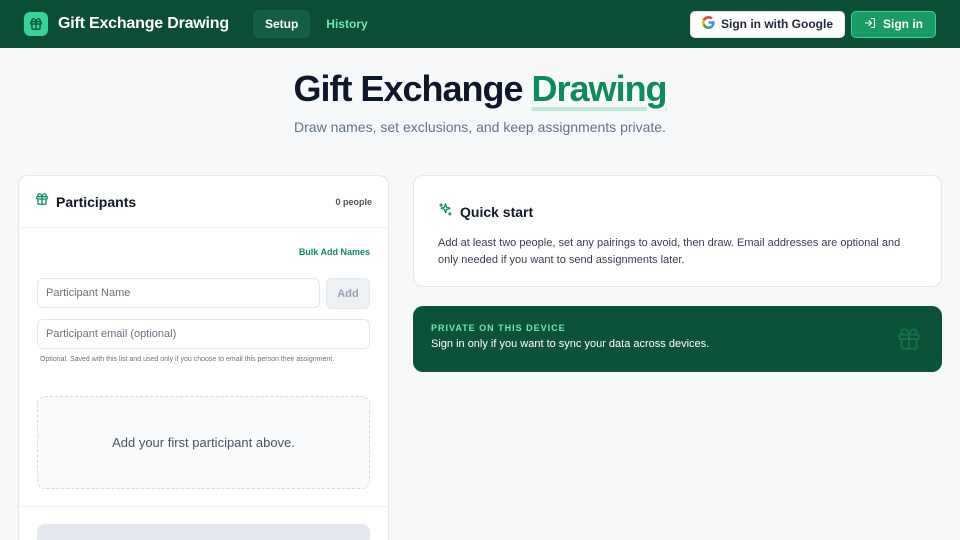 The width and height of the screenshot is (960, 540). What do you see at coordinates (777, 24) in the screenshot?
I see `google-signin-label: Sign in with Google` at bounding box center [777, 24].